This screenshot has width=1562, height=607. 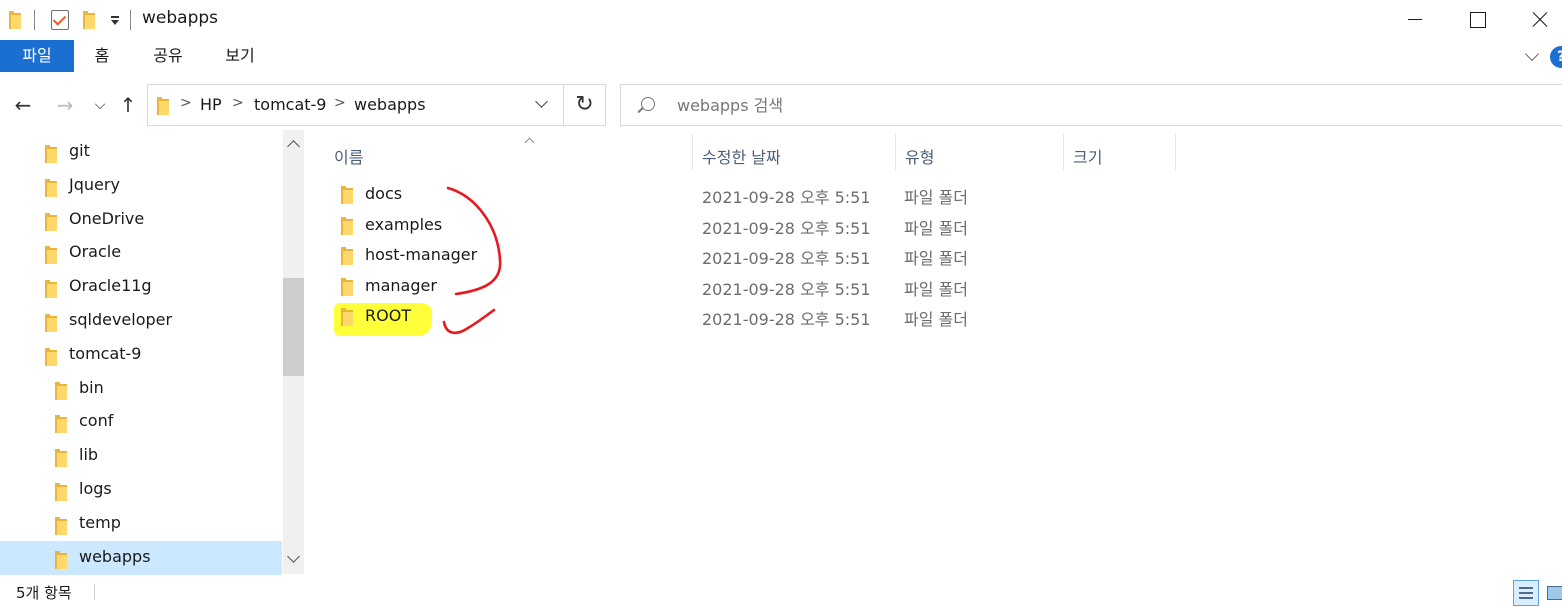 I want to click on tree-item: webapps, so click(x=141, y=557).